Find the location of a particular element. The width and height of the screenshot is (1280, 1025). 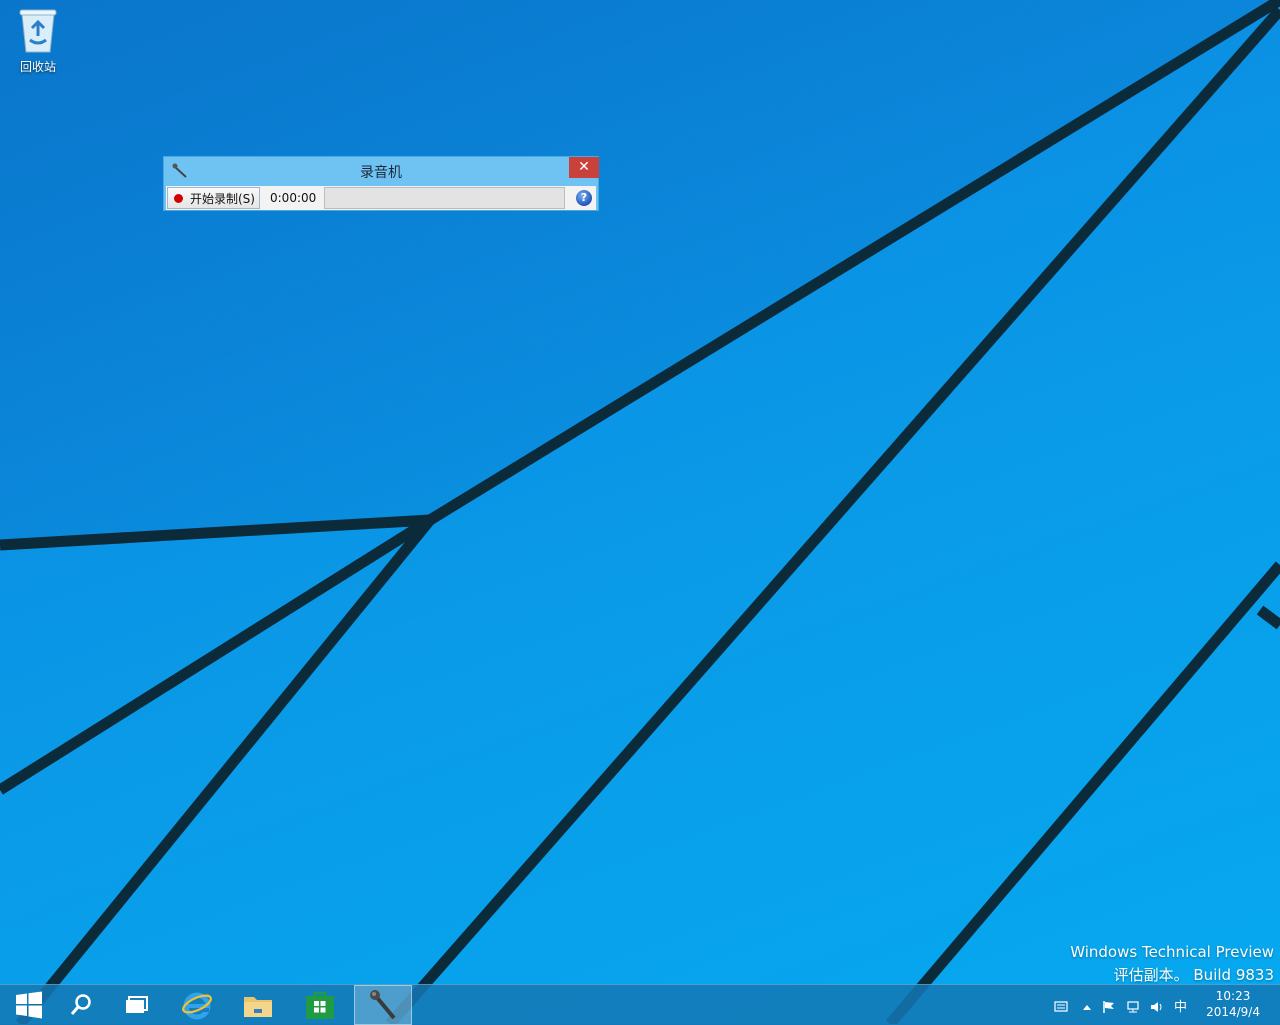

action-center-icon is located at coordinates (1061, 1005).